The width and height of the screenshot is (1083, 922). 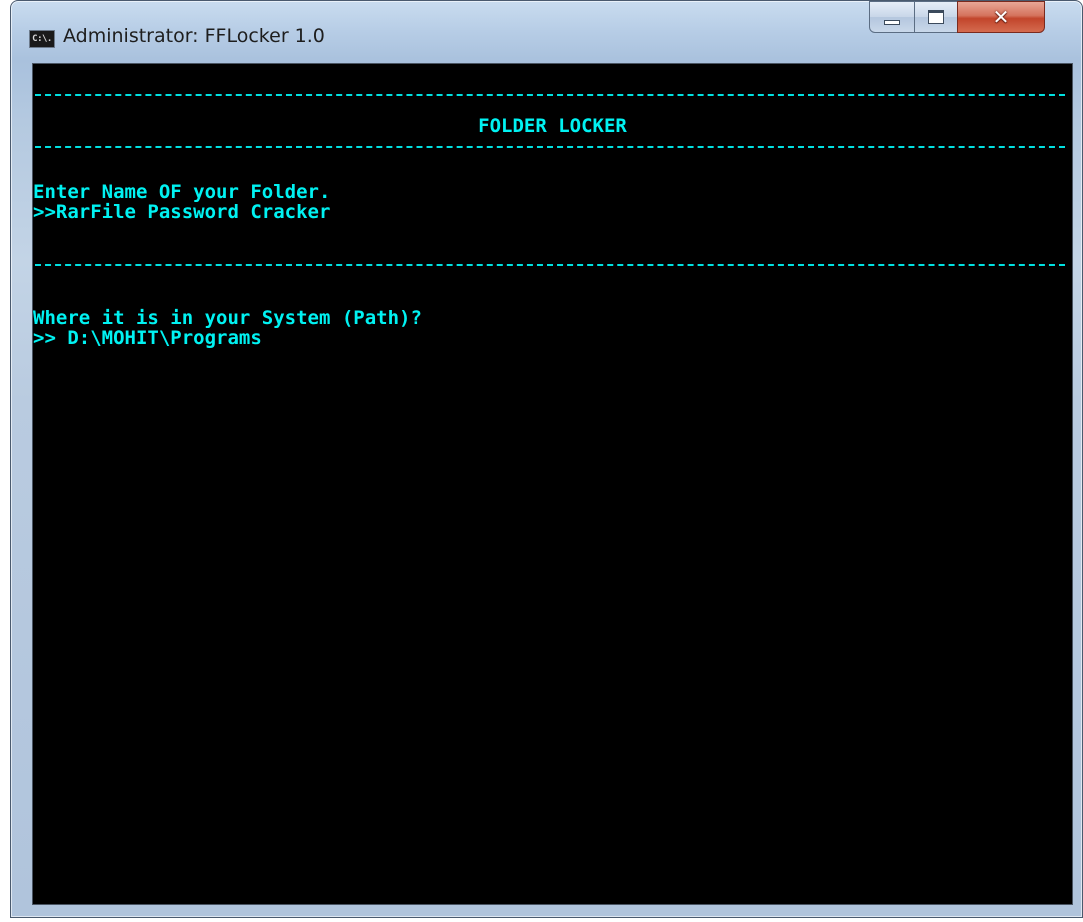 What do you see at coordinates (194, 36) in the screenshot?
I see `window-title: Administrator: FFLocker 1.0` at bounding box center [194, 36].